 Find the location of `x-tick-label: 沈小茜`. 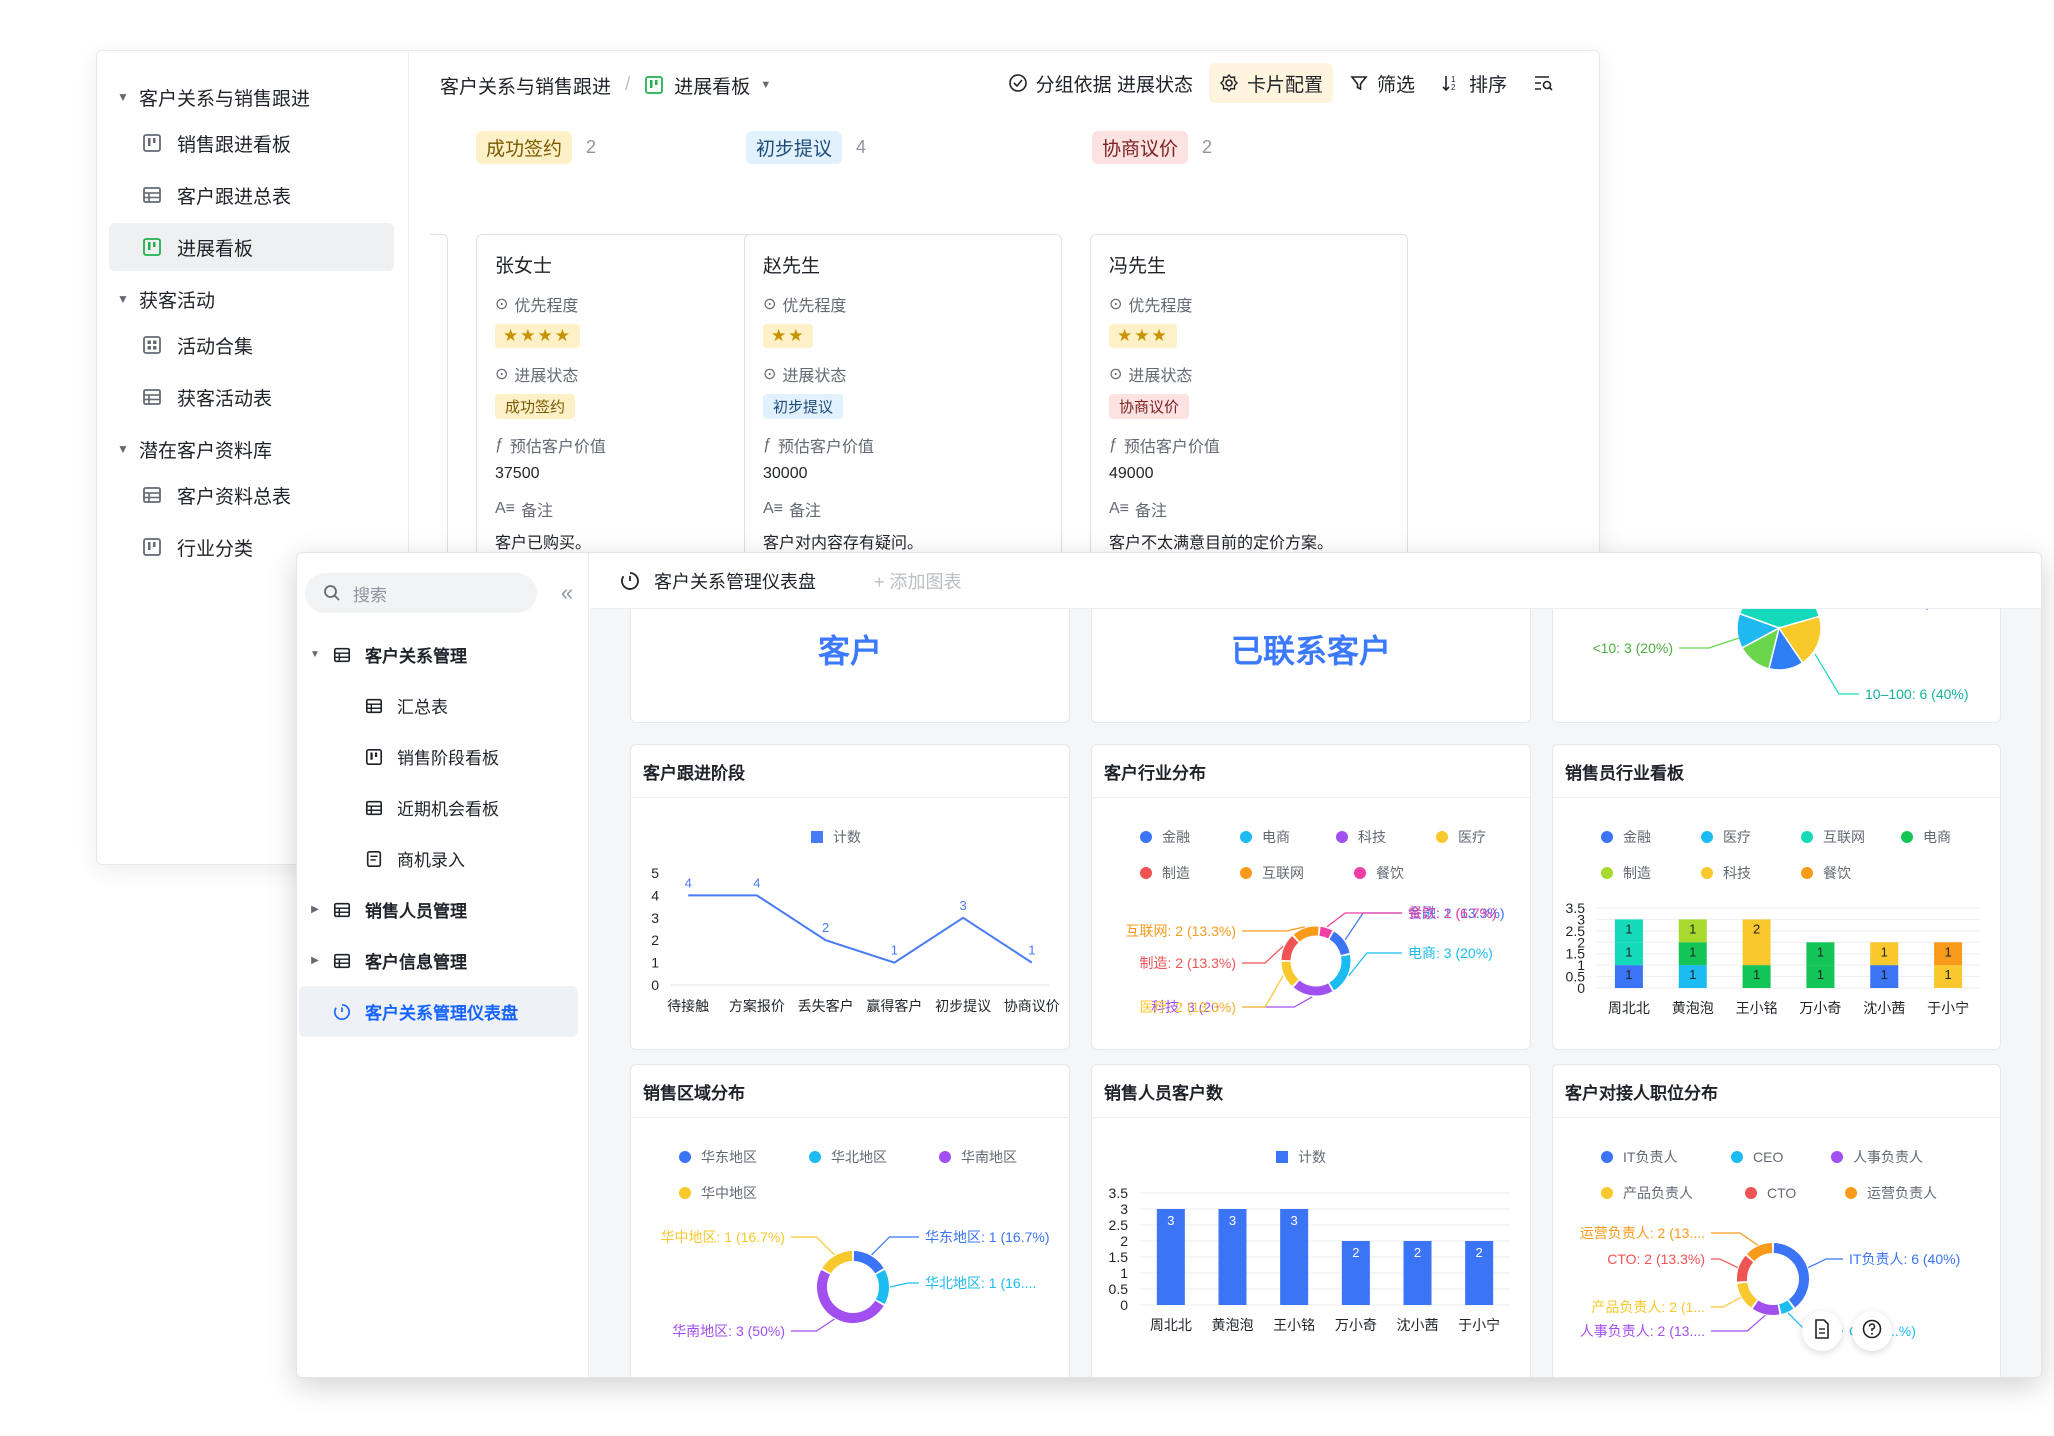

x-tick-label: 沈小茜 is located at coordinates (1884, 1008).